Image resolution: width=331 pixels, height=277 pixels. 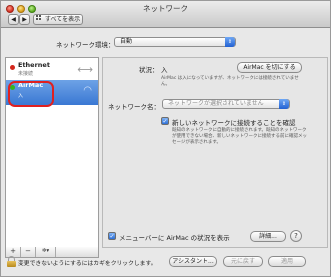 I want to click on red-highlight-annotation, so click(x=31, y=94).